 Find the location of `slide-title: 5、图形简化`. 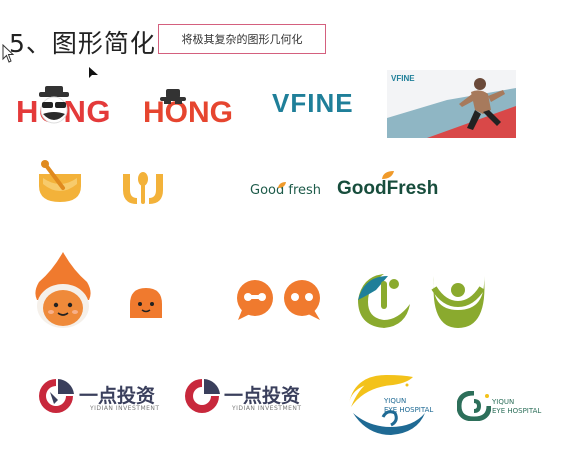

slide-title: 5、图形简化 is located at coordinates (82, 43).